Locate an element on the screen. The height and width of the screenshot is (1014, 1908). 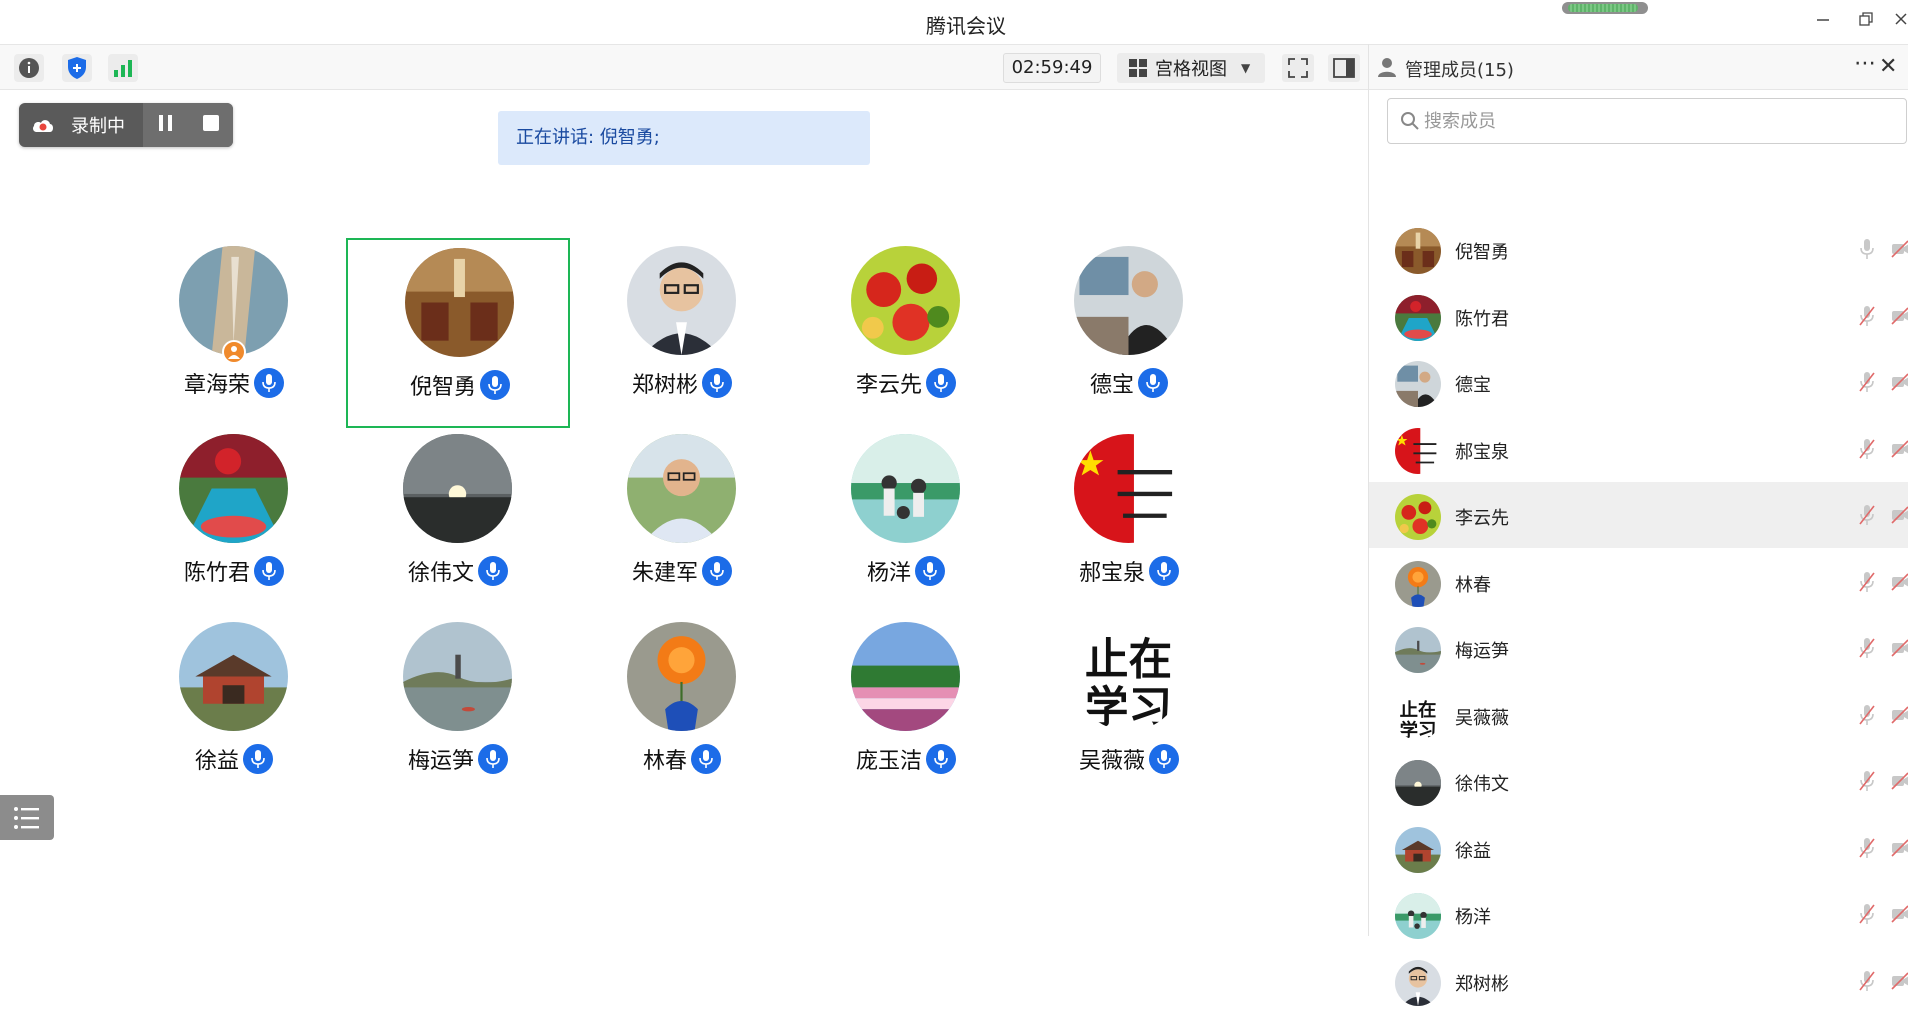
participant-tile: 陈竹君 is located at coordinates (234, 521).